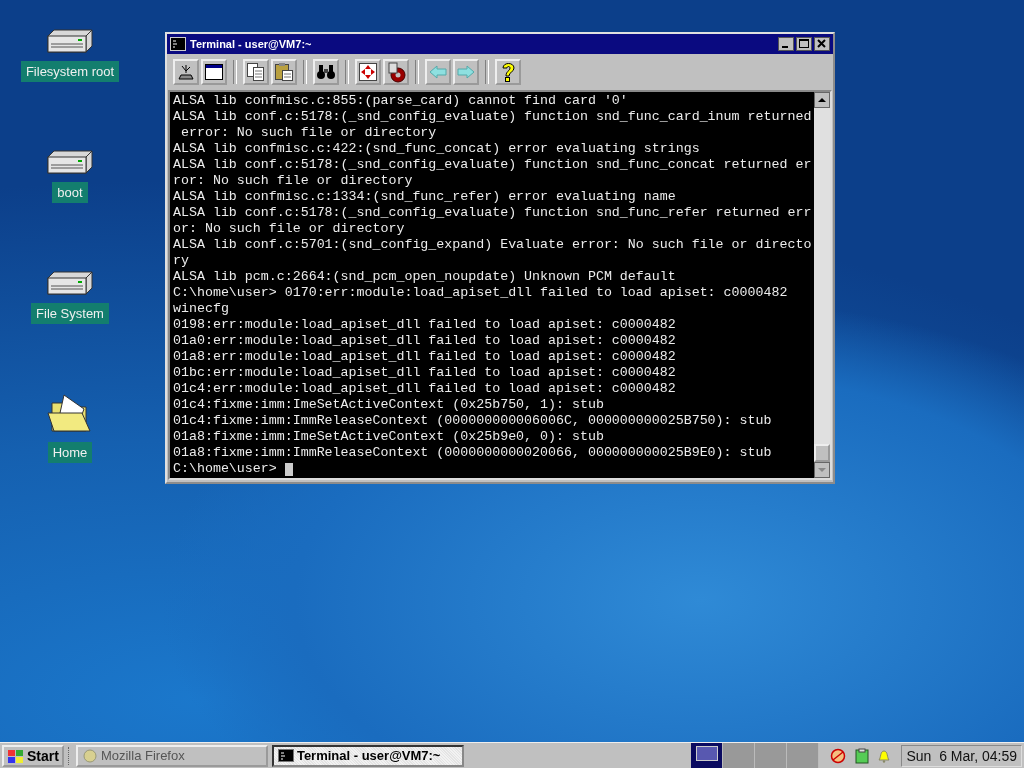  I want to click on output-line: ALSA lib conf.c:5178:(_snd_config_evaluate) function snd_func_refer returned err, so click(492, 213).